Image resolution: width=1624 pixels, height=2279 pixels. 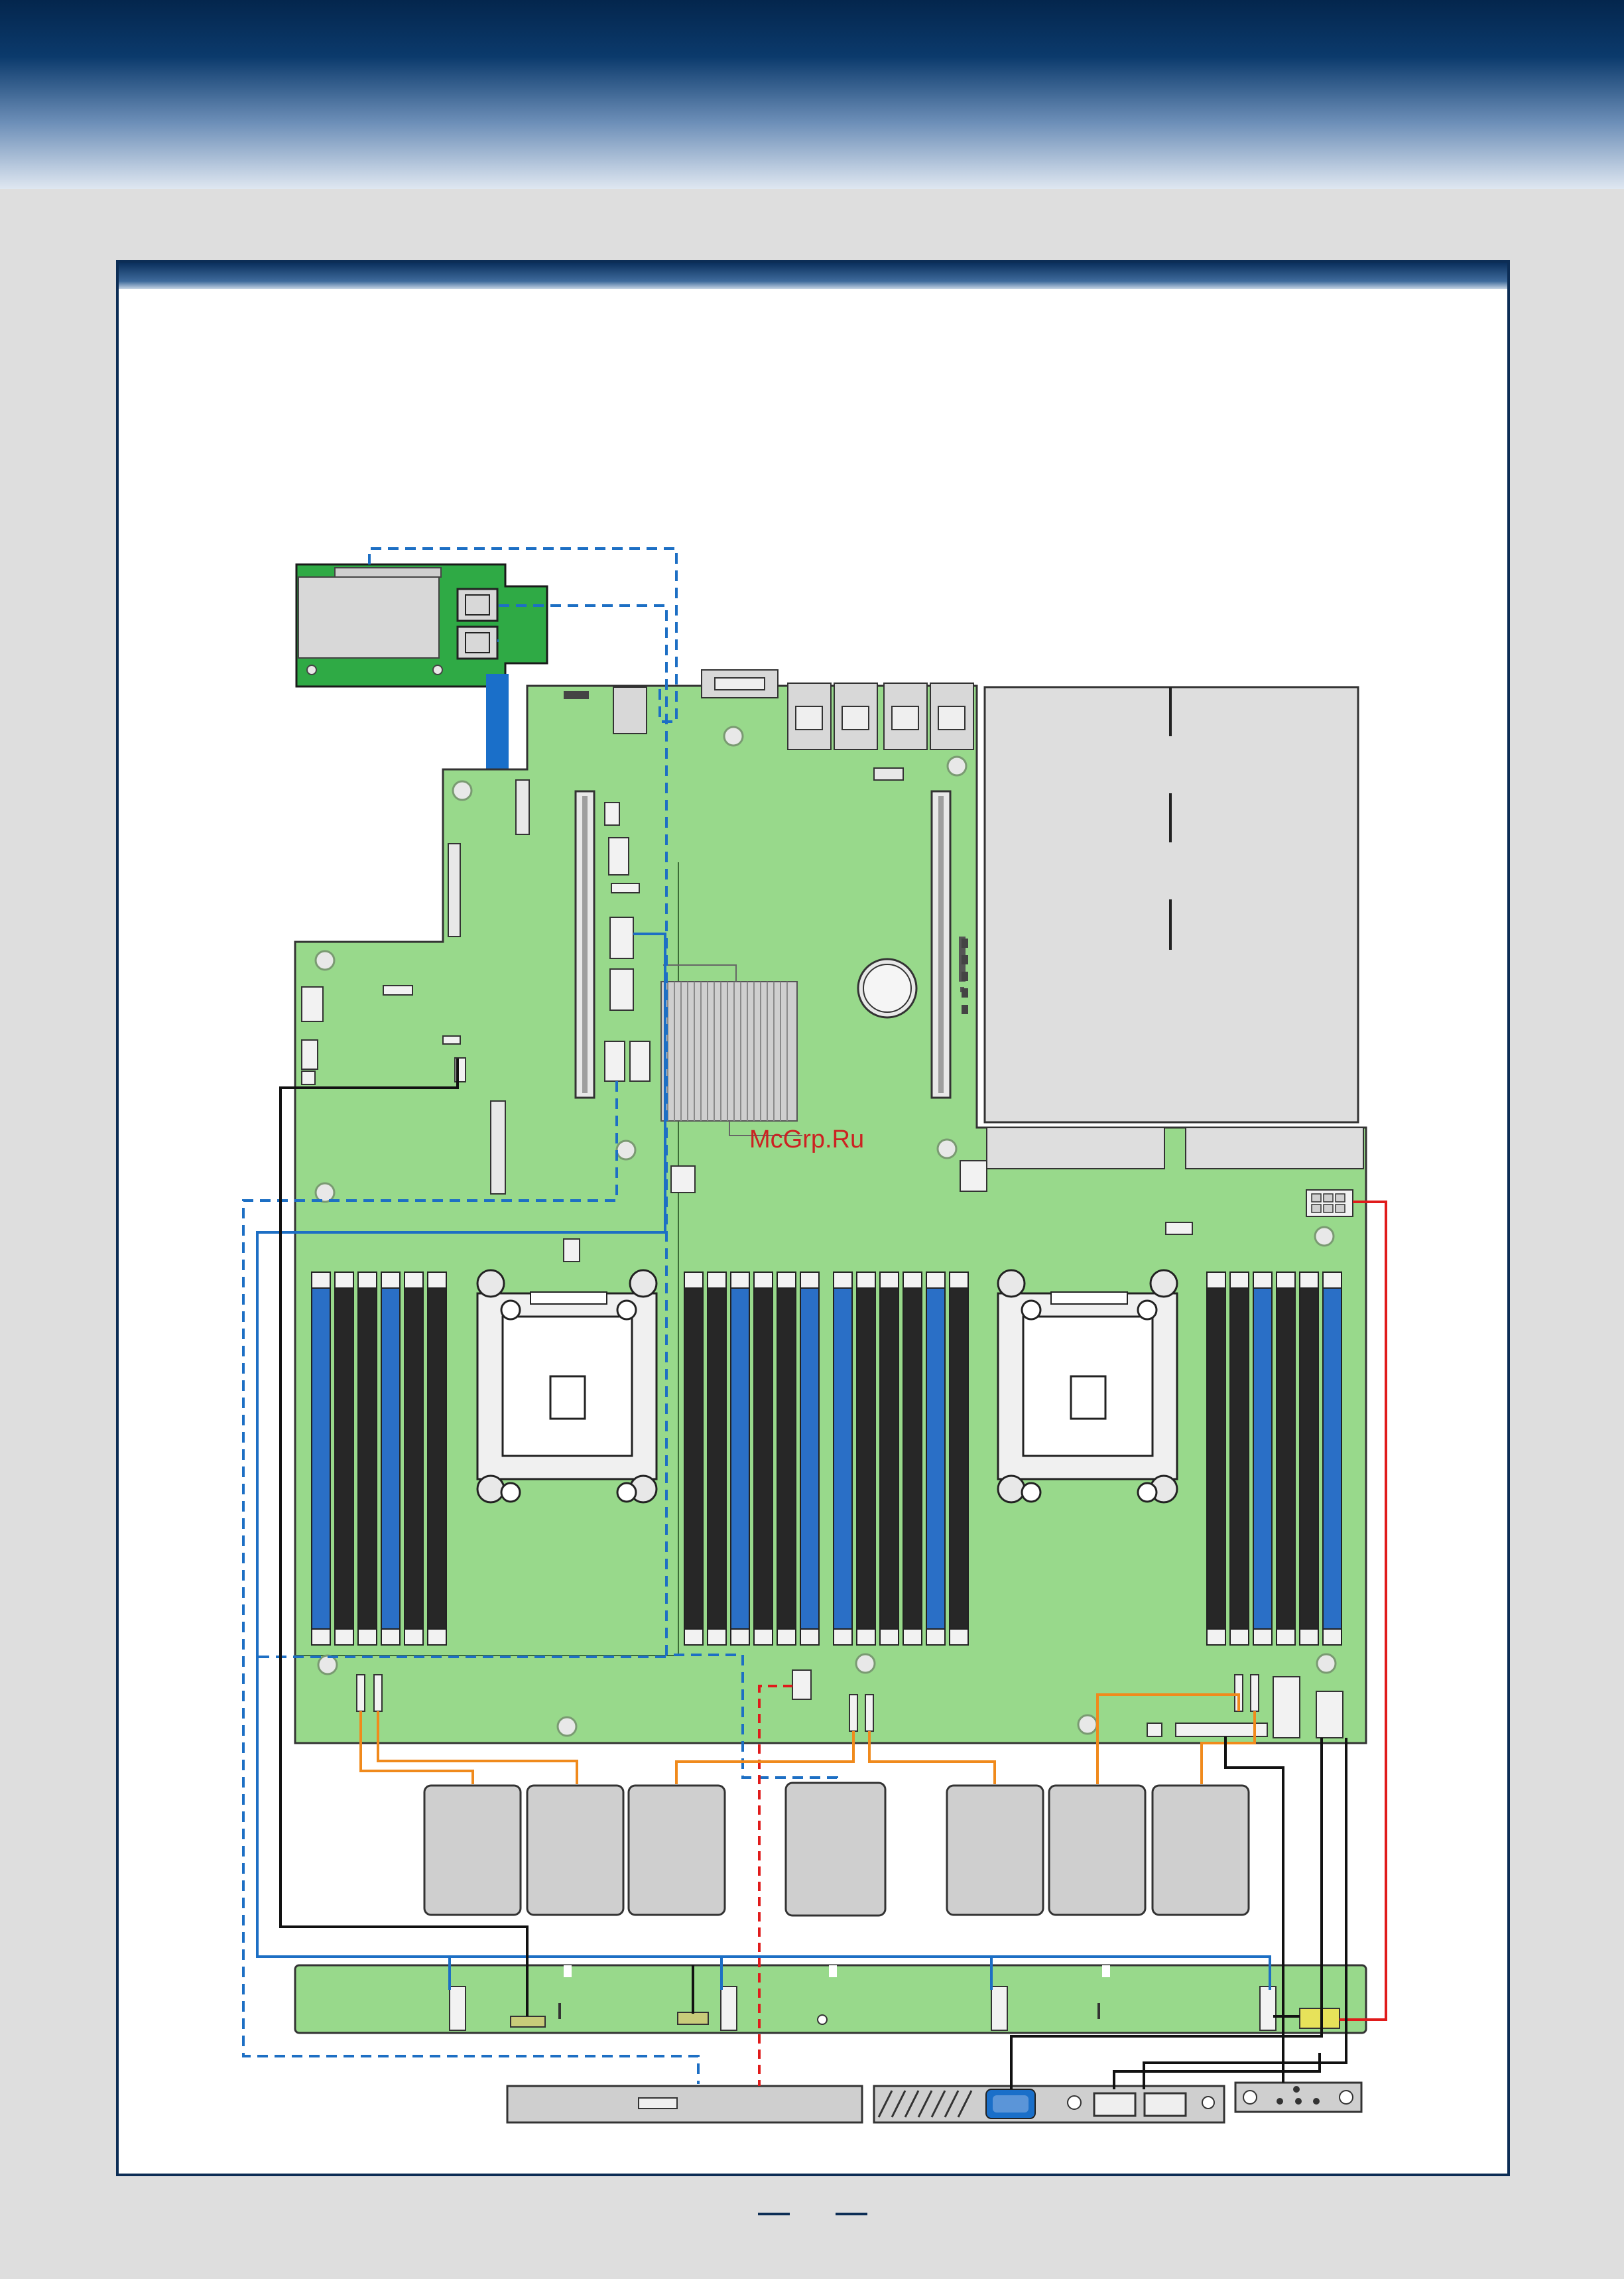 What do you see at coordinates (731, 1050) in the screenshot?
I see `chipset-heatsink` at bounding box center [731, 1050].